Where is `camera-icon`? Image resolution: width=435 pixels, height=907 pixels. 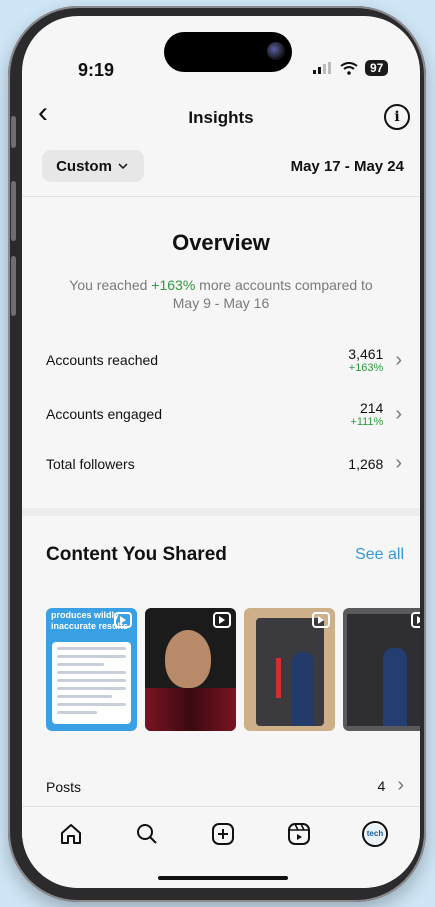 camera-icon is located at coordinates (276, 51).